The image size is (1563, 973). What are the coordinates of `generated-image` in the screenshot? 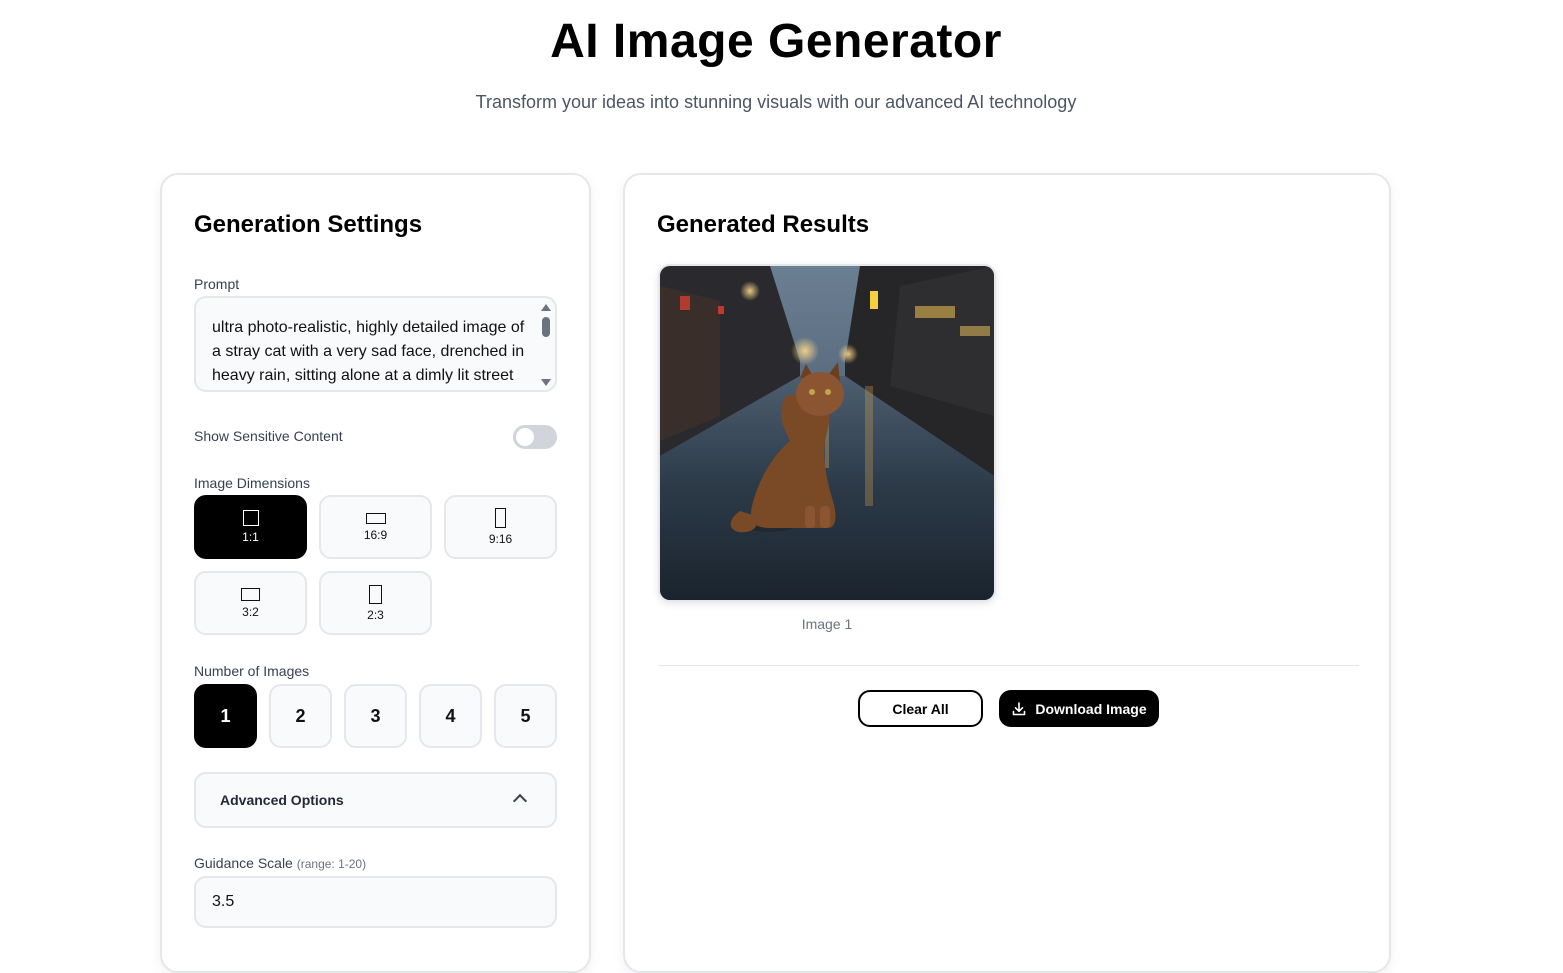 It's located at (827, 433).